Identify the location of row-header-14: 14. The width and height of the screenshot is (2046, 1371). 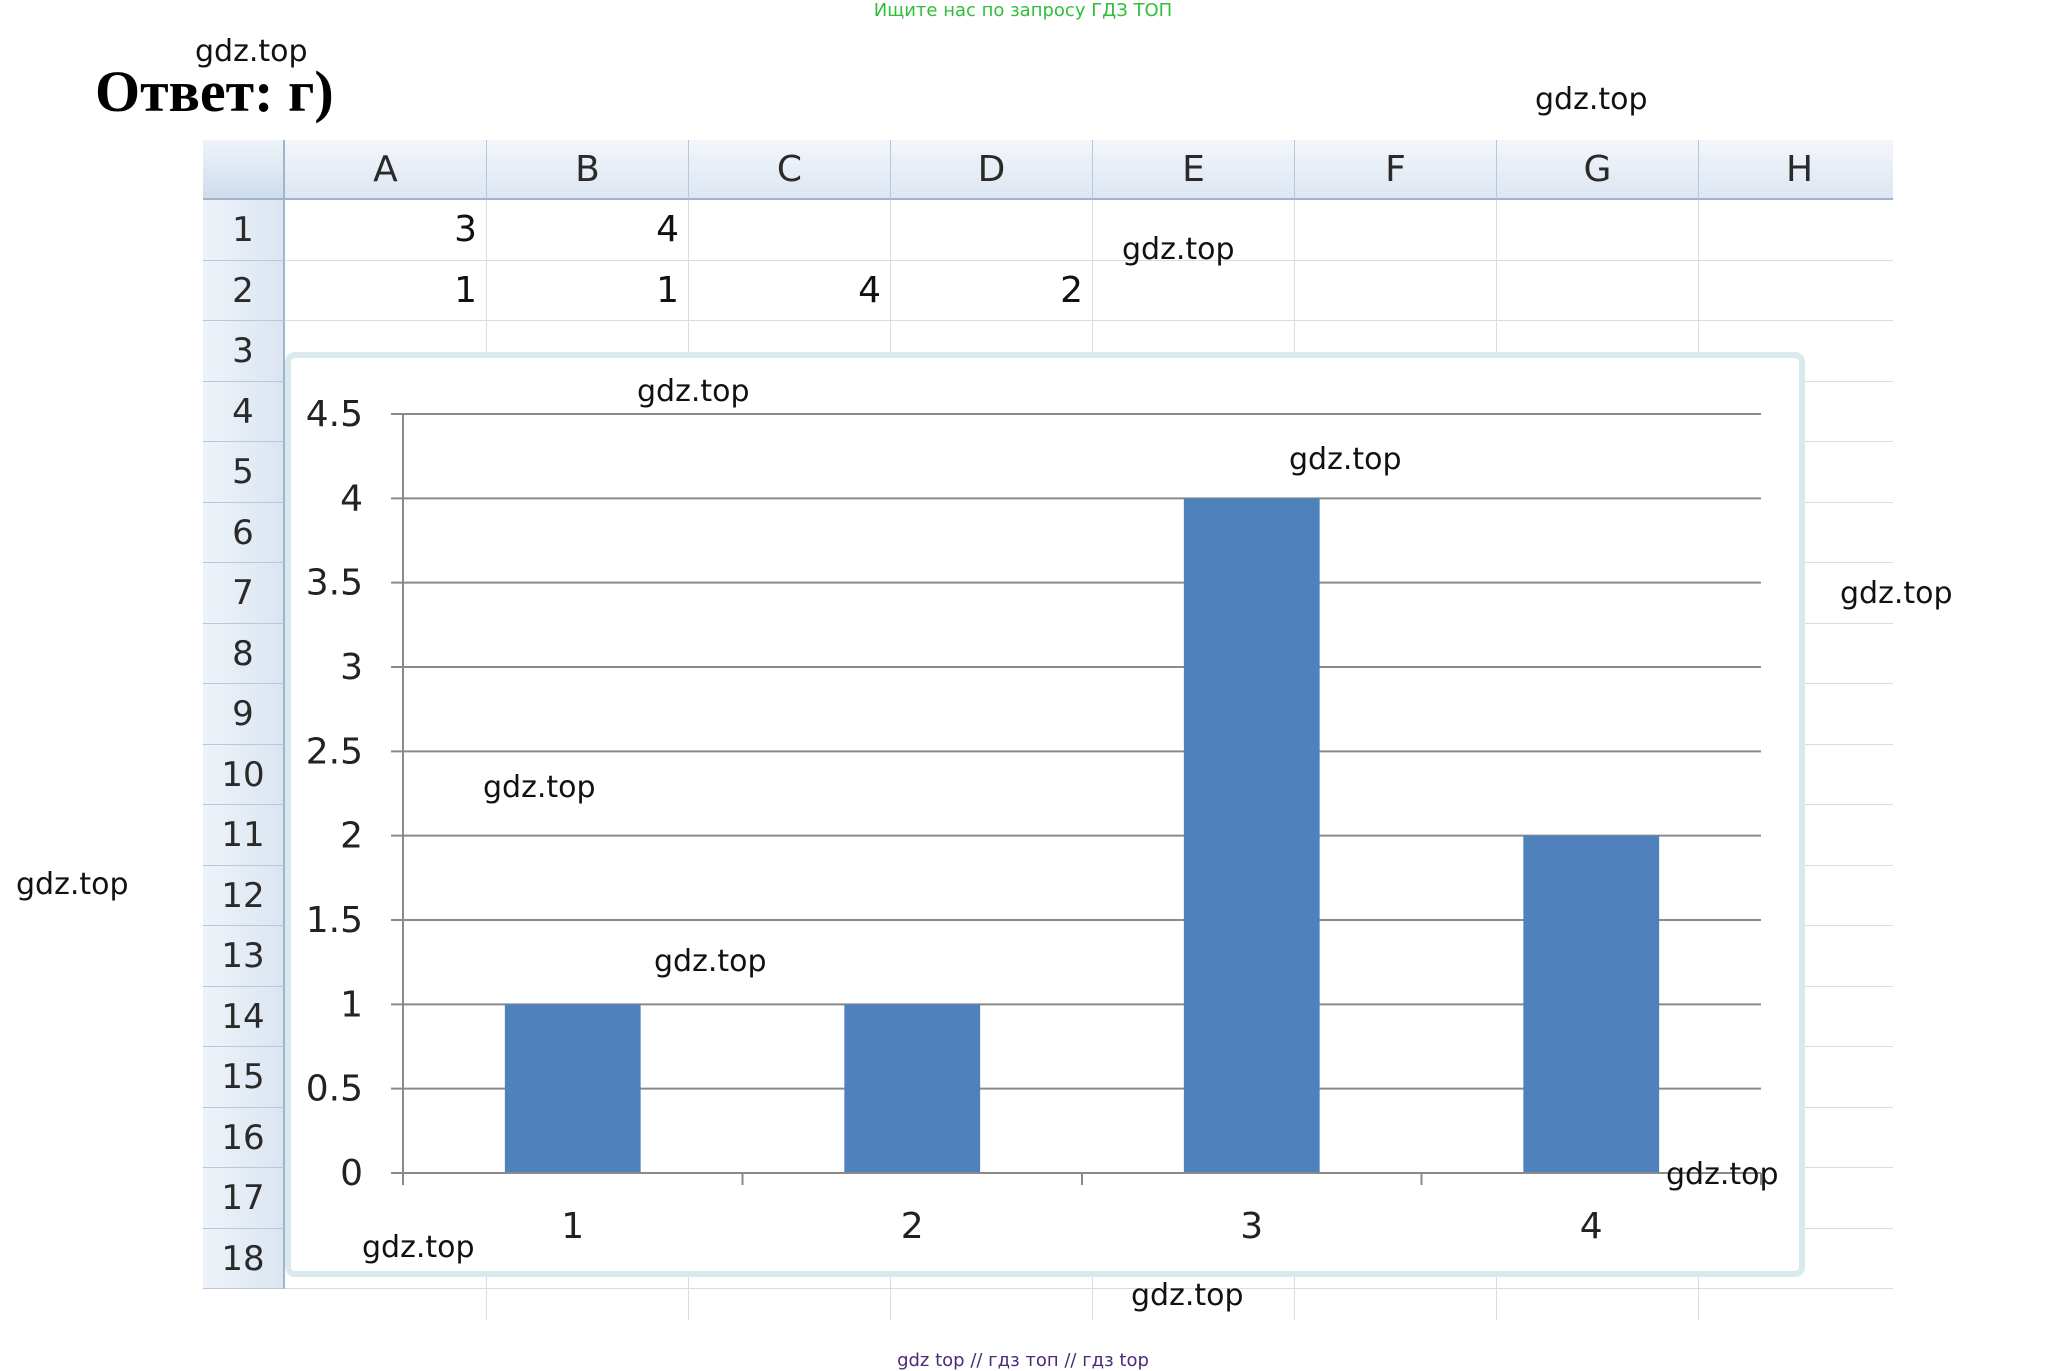
(244, 1016).